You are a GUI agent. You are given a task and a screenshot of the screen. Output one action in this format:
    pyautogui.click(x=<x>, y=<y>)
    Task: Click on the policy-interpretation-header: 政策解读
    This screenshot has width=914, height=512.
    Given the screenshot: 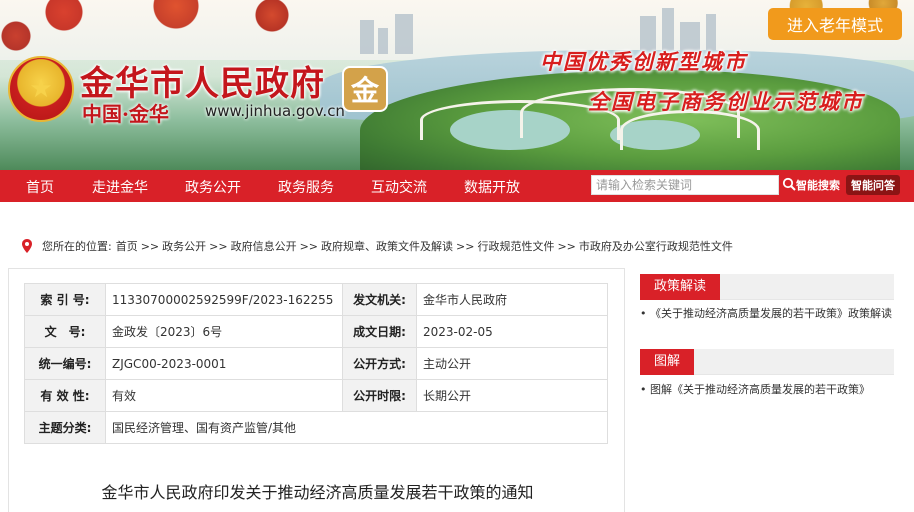 What is the action you would take?
    pyautogui.click(x=767, y=287)
    